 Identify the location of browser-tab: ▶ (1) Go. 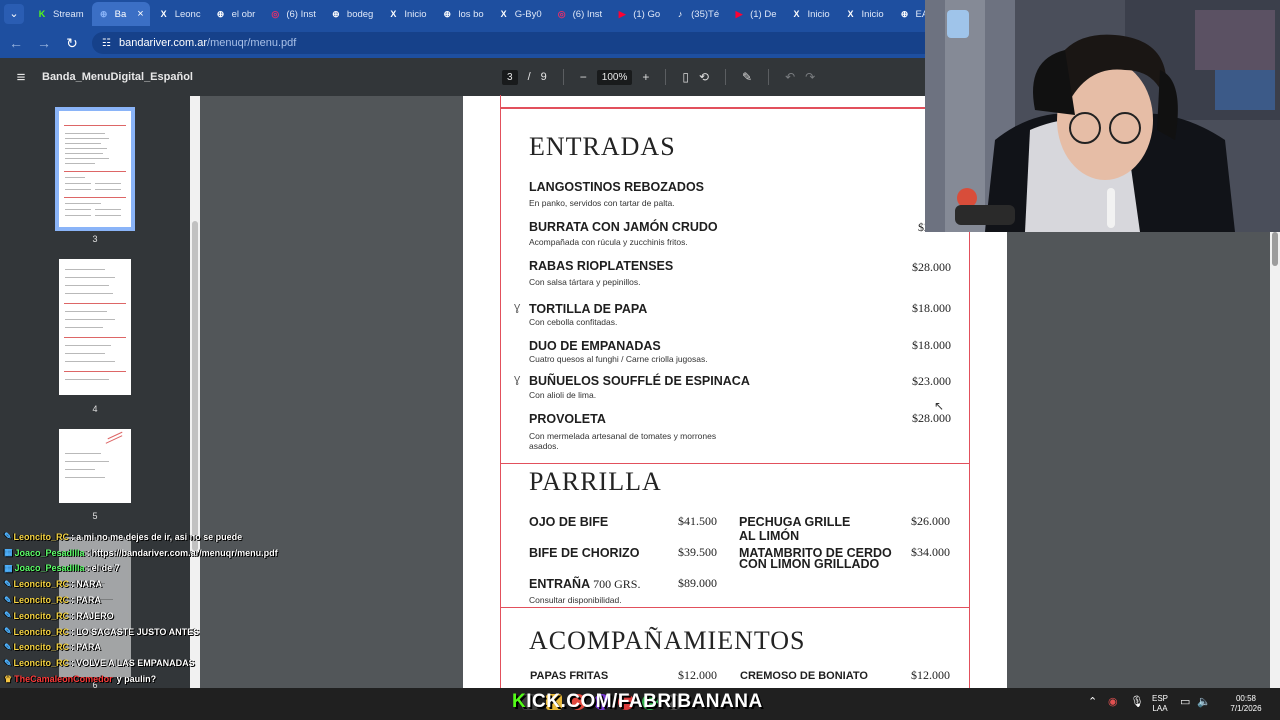
(638, 14).